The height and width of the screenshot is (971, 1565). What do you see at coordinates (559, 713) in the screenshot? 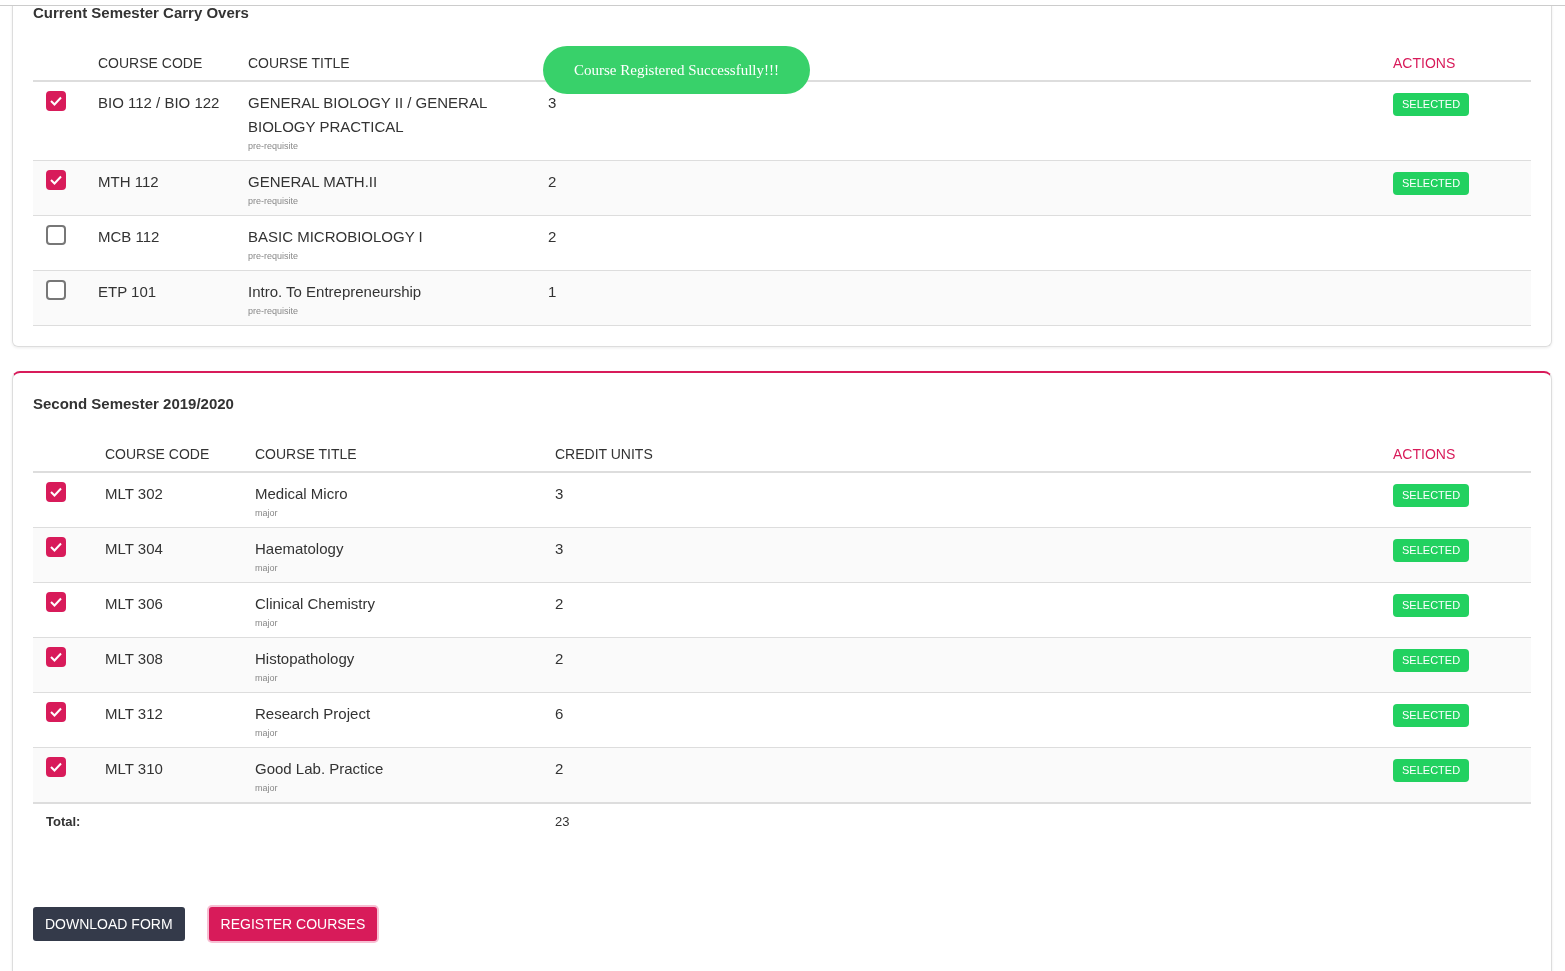
I see `credit-units: 6` at bounding box center [559, 713].